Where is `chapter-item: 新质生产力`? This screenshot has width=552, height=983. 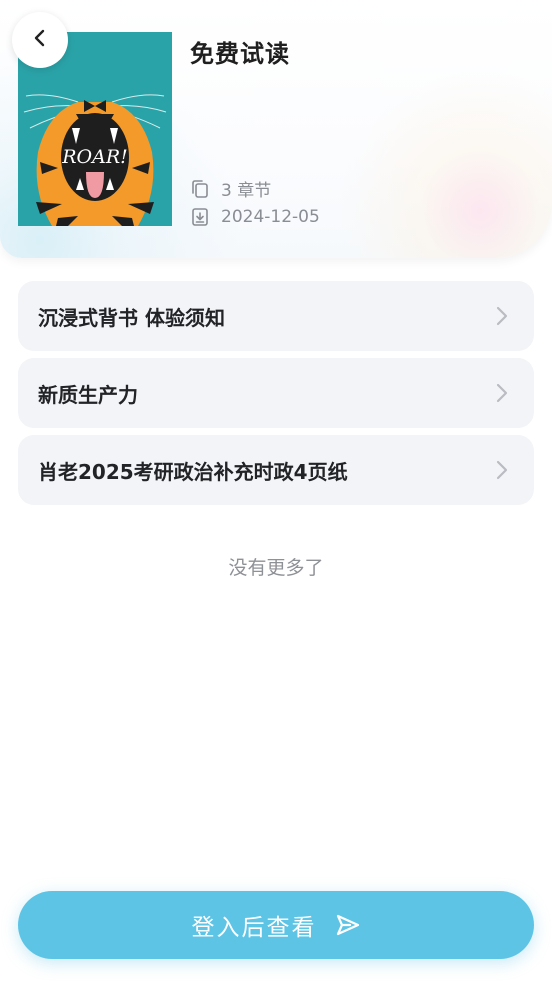
chapter-item: 新质生产力 is located at coordinates (276, 393).